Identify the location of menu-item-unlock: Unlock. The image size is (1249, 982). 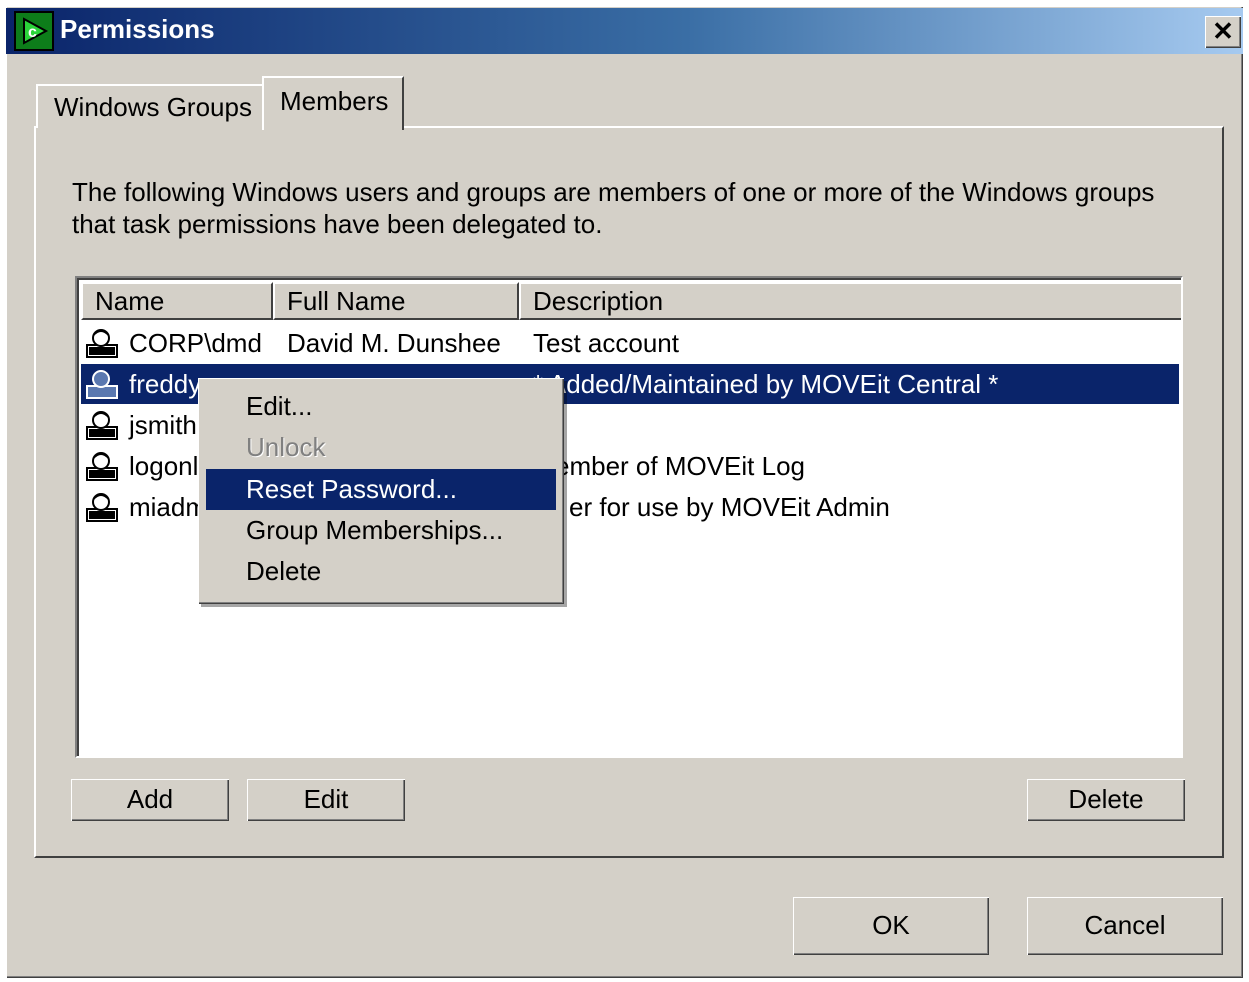
(286, 447).